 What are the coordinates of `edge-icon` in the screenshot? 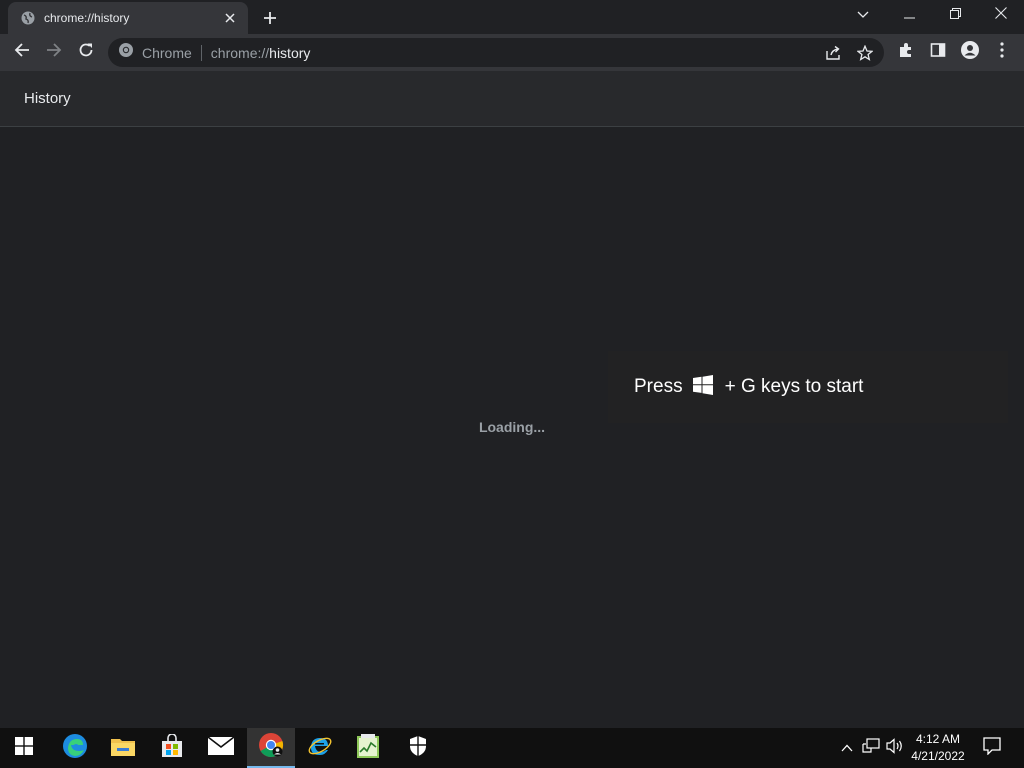 It's located at (75, 748).